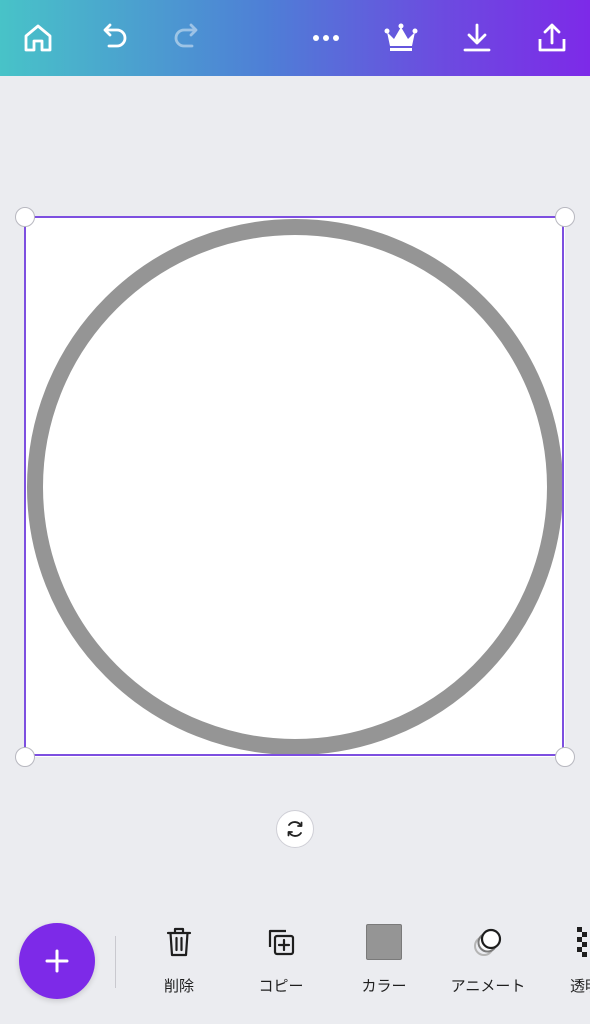 Image resolution: width=590 pixels, height=1024 pixels. Describe the element at coordinates (295, 38) in the screenshot. I see `top-bar` at that location.